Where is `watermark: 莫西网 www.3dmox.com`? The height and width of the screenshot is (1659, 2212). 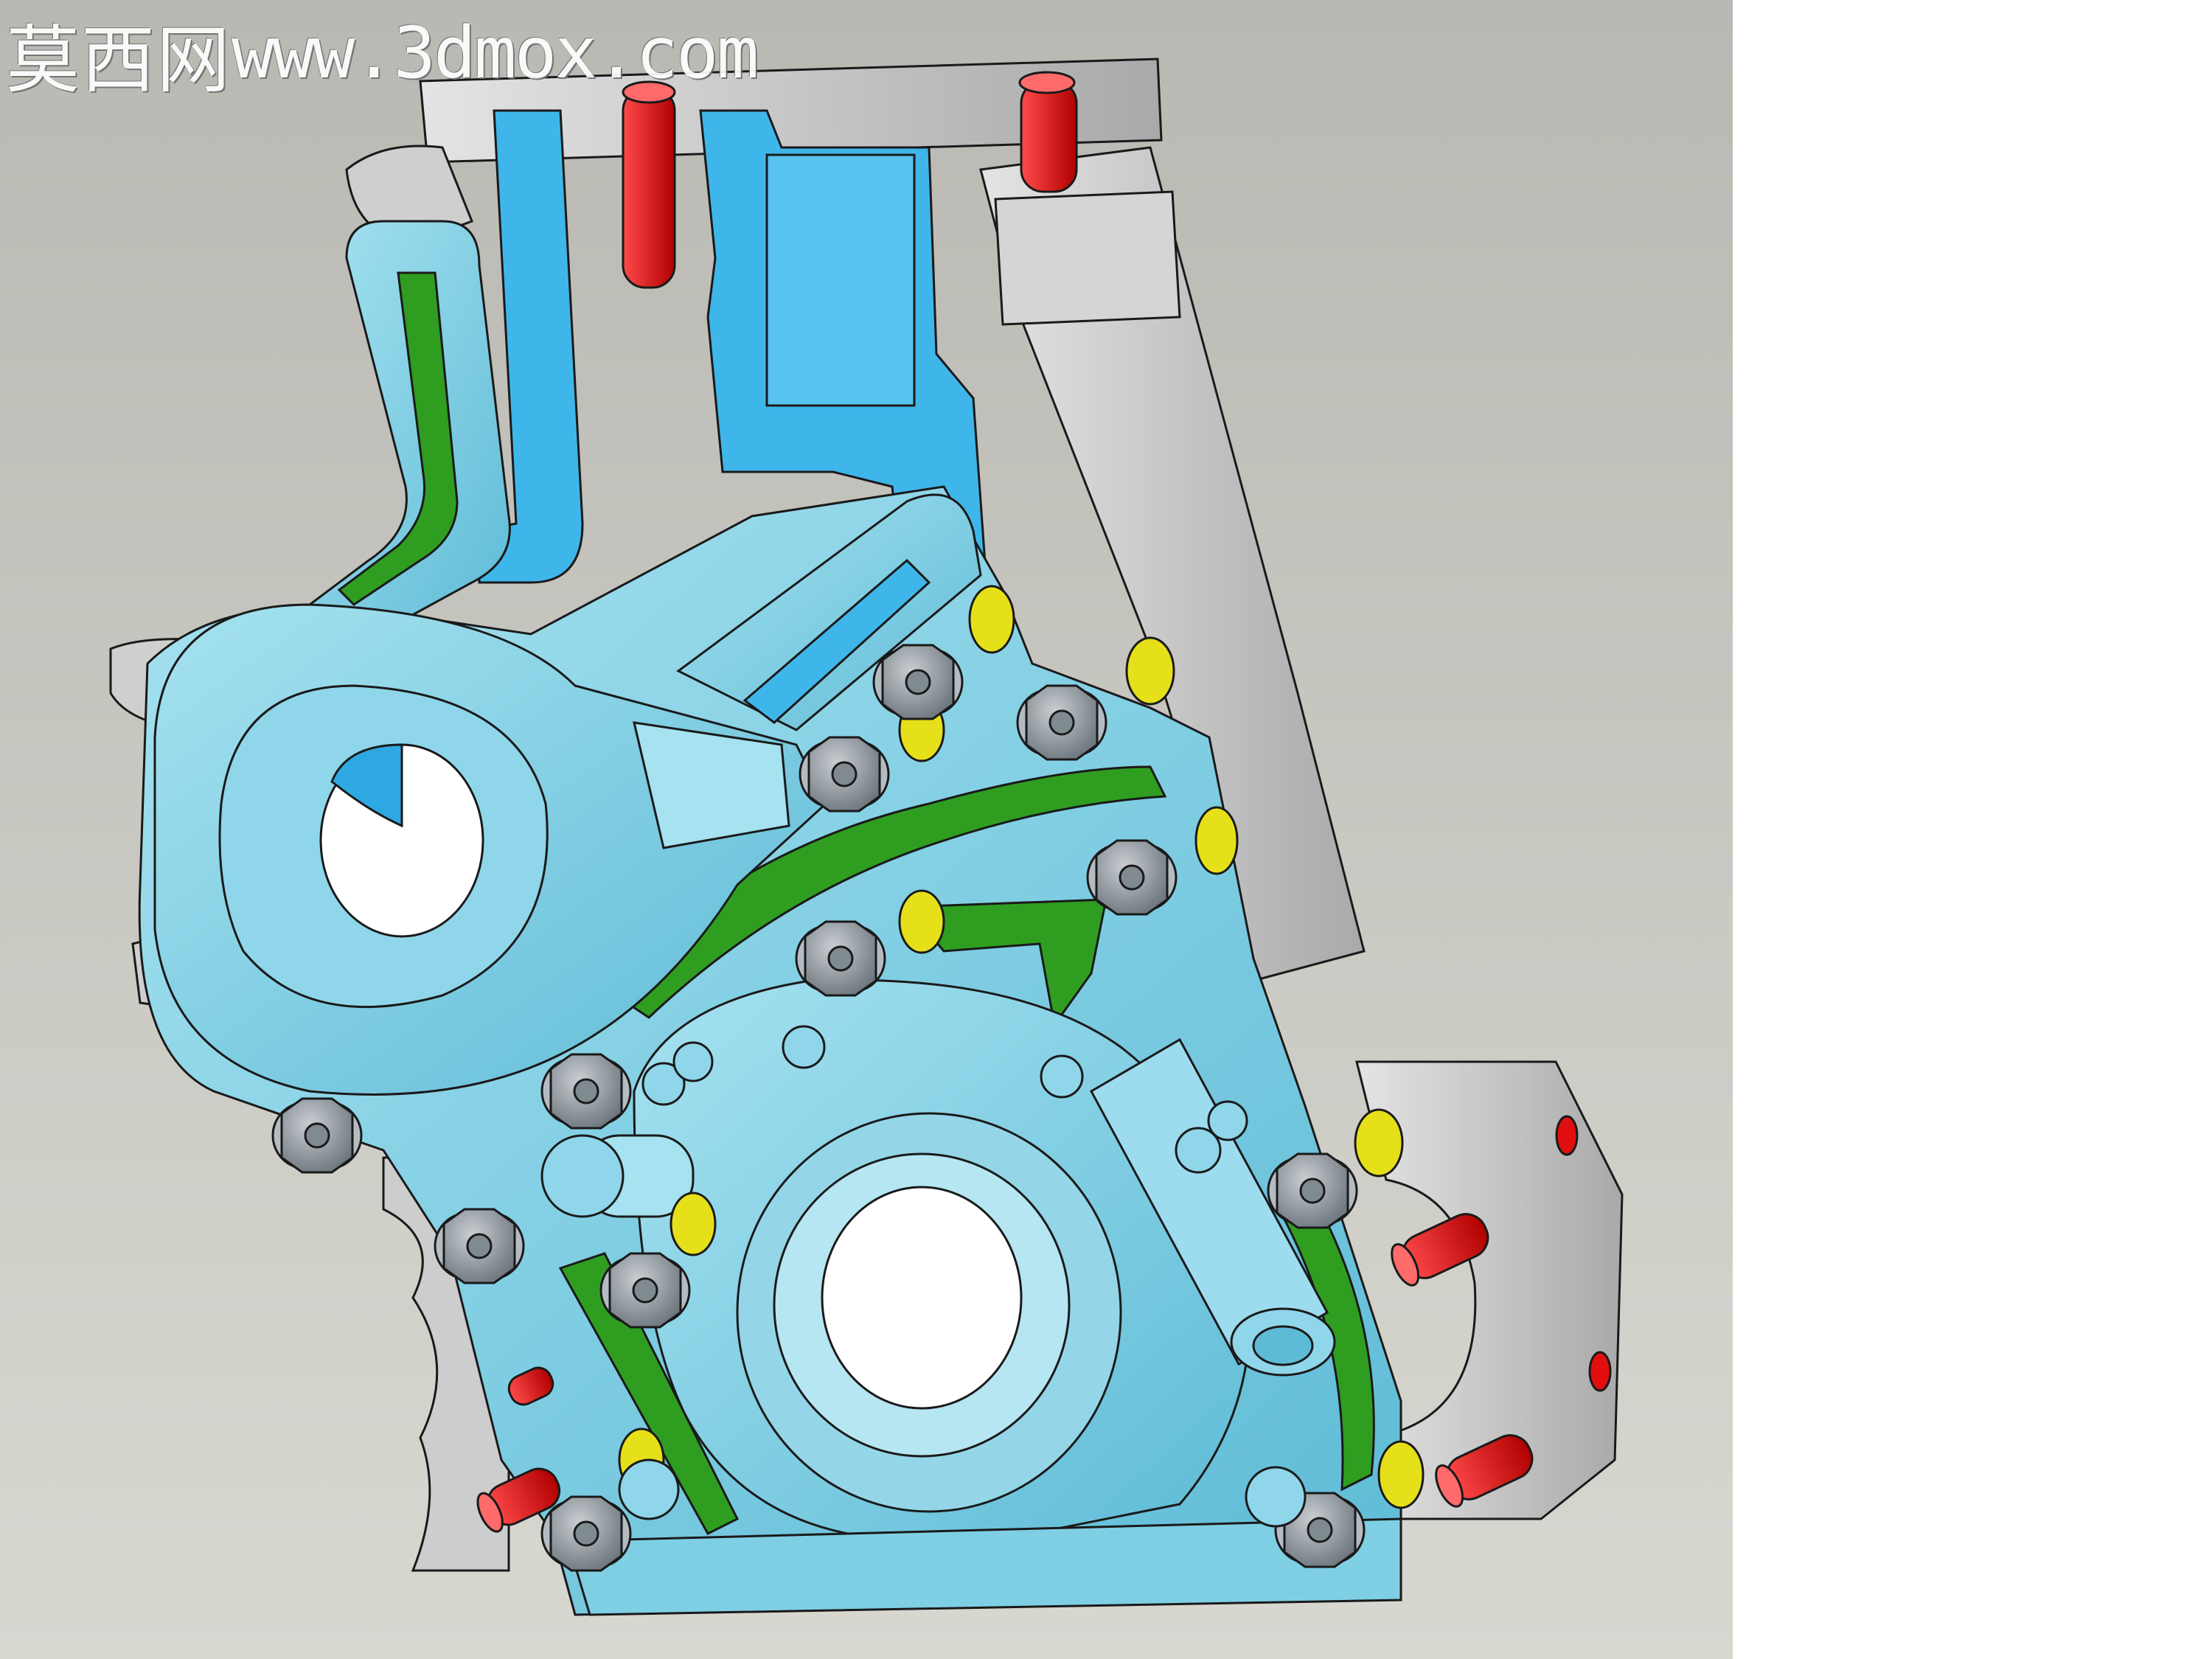 watermark: 莫西网 www.3dmox.com is located at coordinates (382, 56).